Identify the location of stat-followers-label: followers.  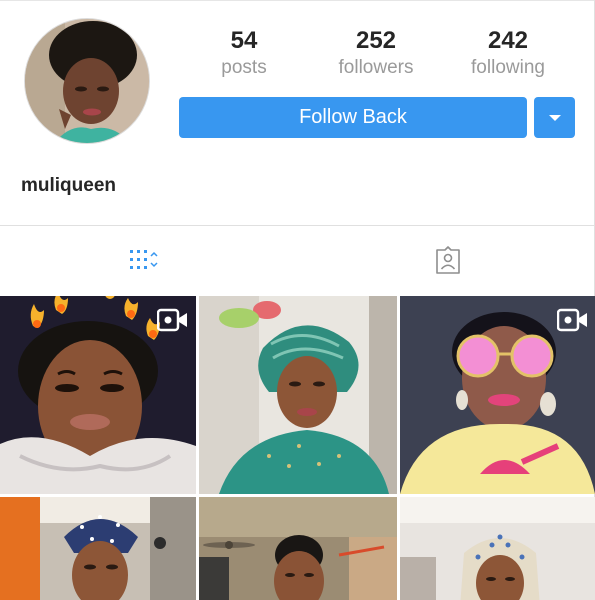
(376, 67).